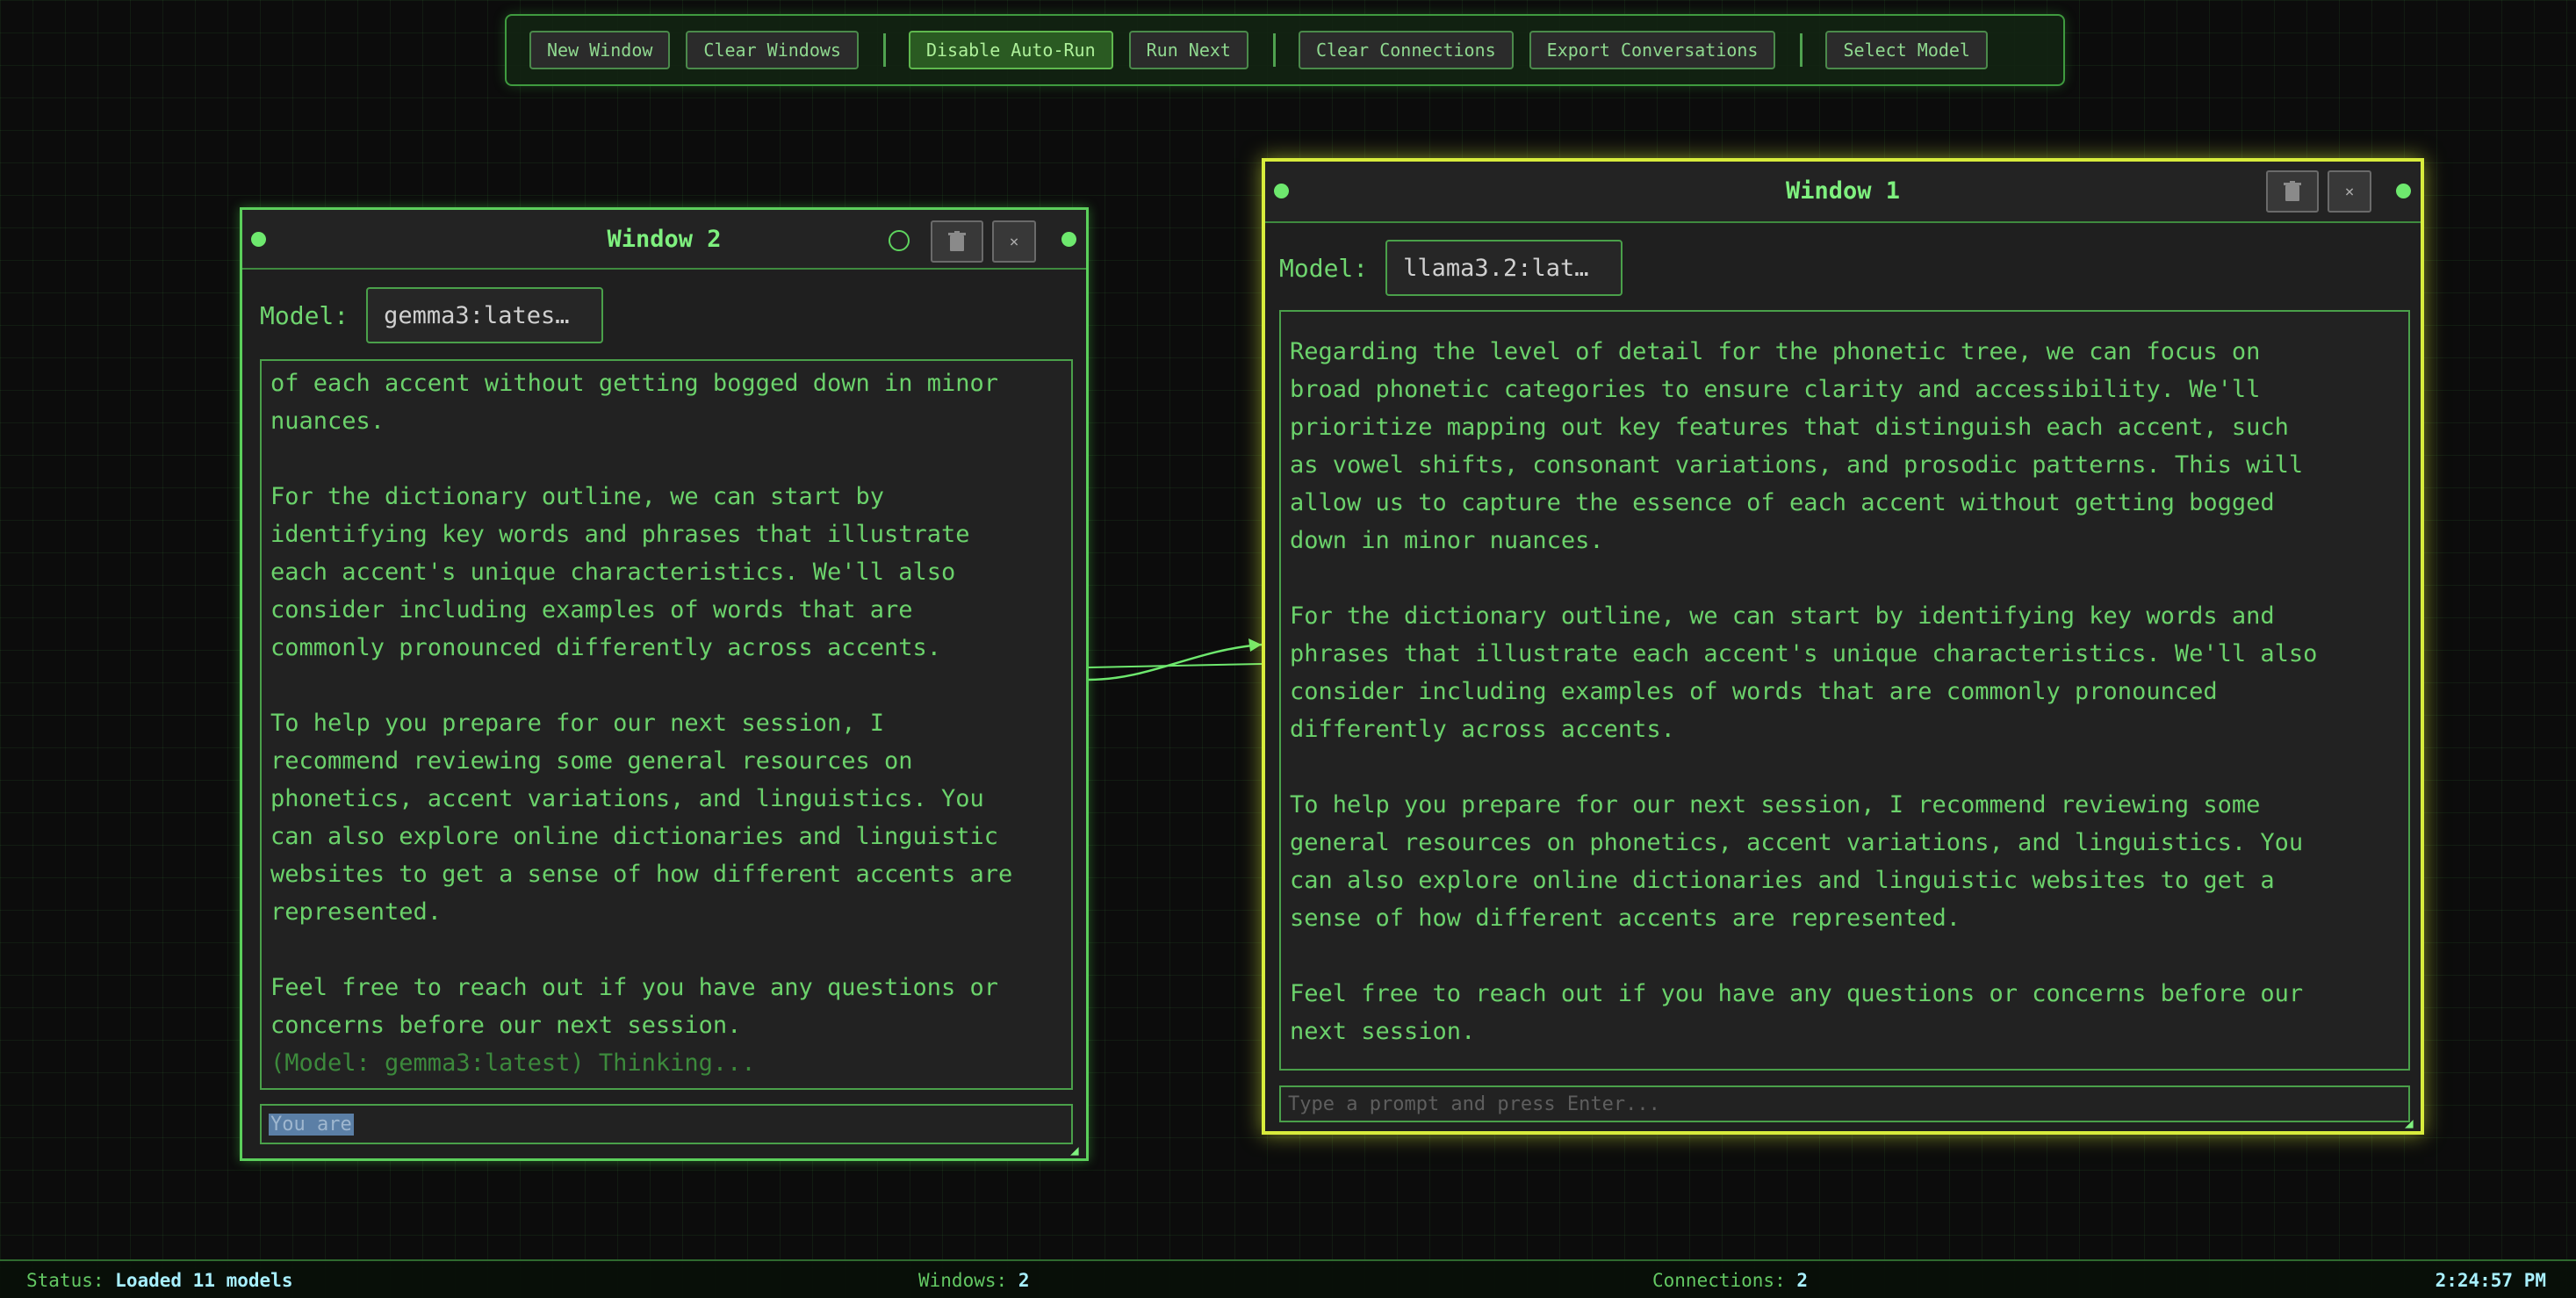 This screenshot has height=1298, width=2576. Describe the element at coordinates (311, 1124) in the screenshot. I see `prompt-selected-text: You are` at that location.